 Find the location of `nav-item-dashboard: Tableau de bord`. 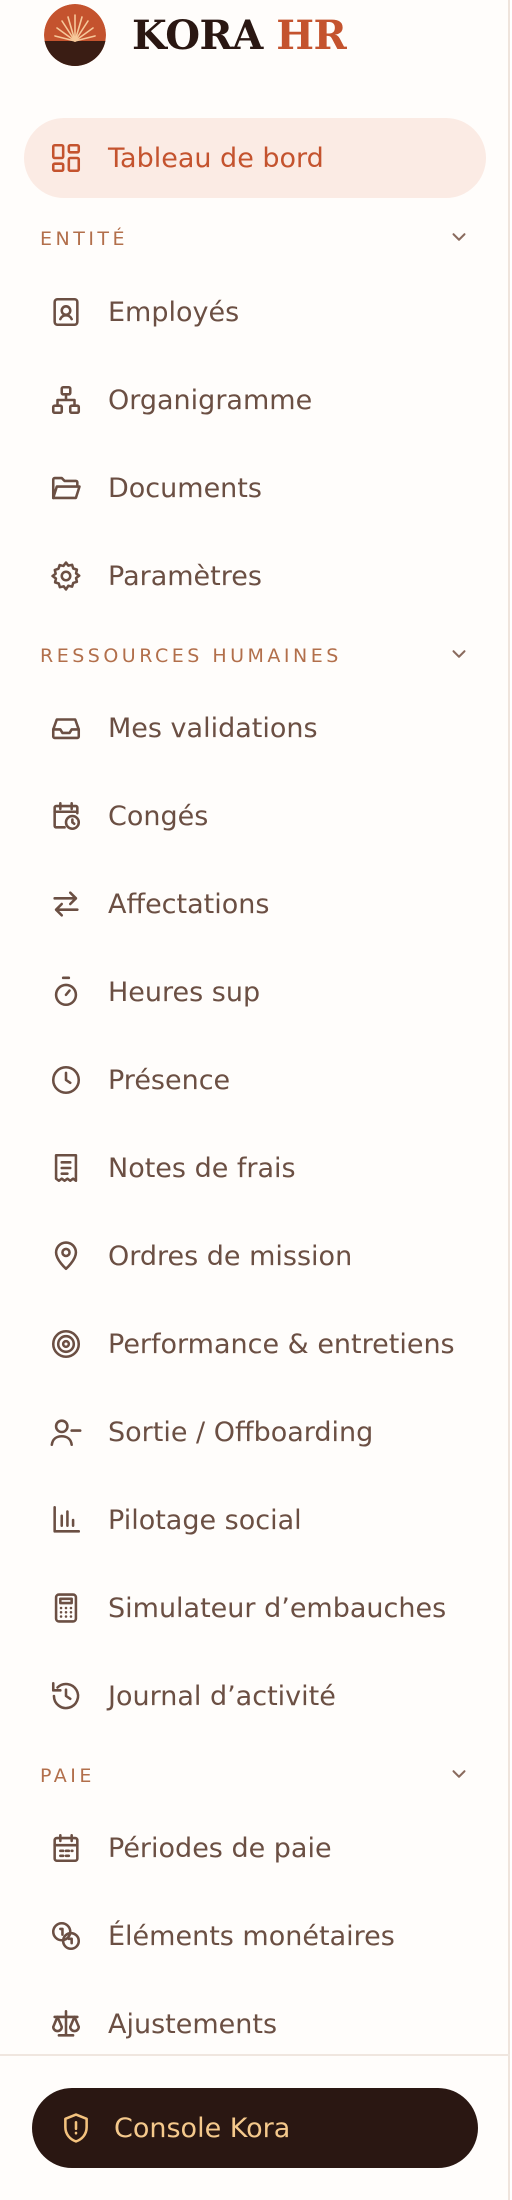

nav-item-dashboard: Tableau de bord is located at coordinates (255, 158).